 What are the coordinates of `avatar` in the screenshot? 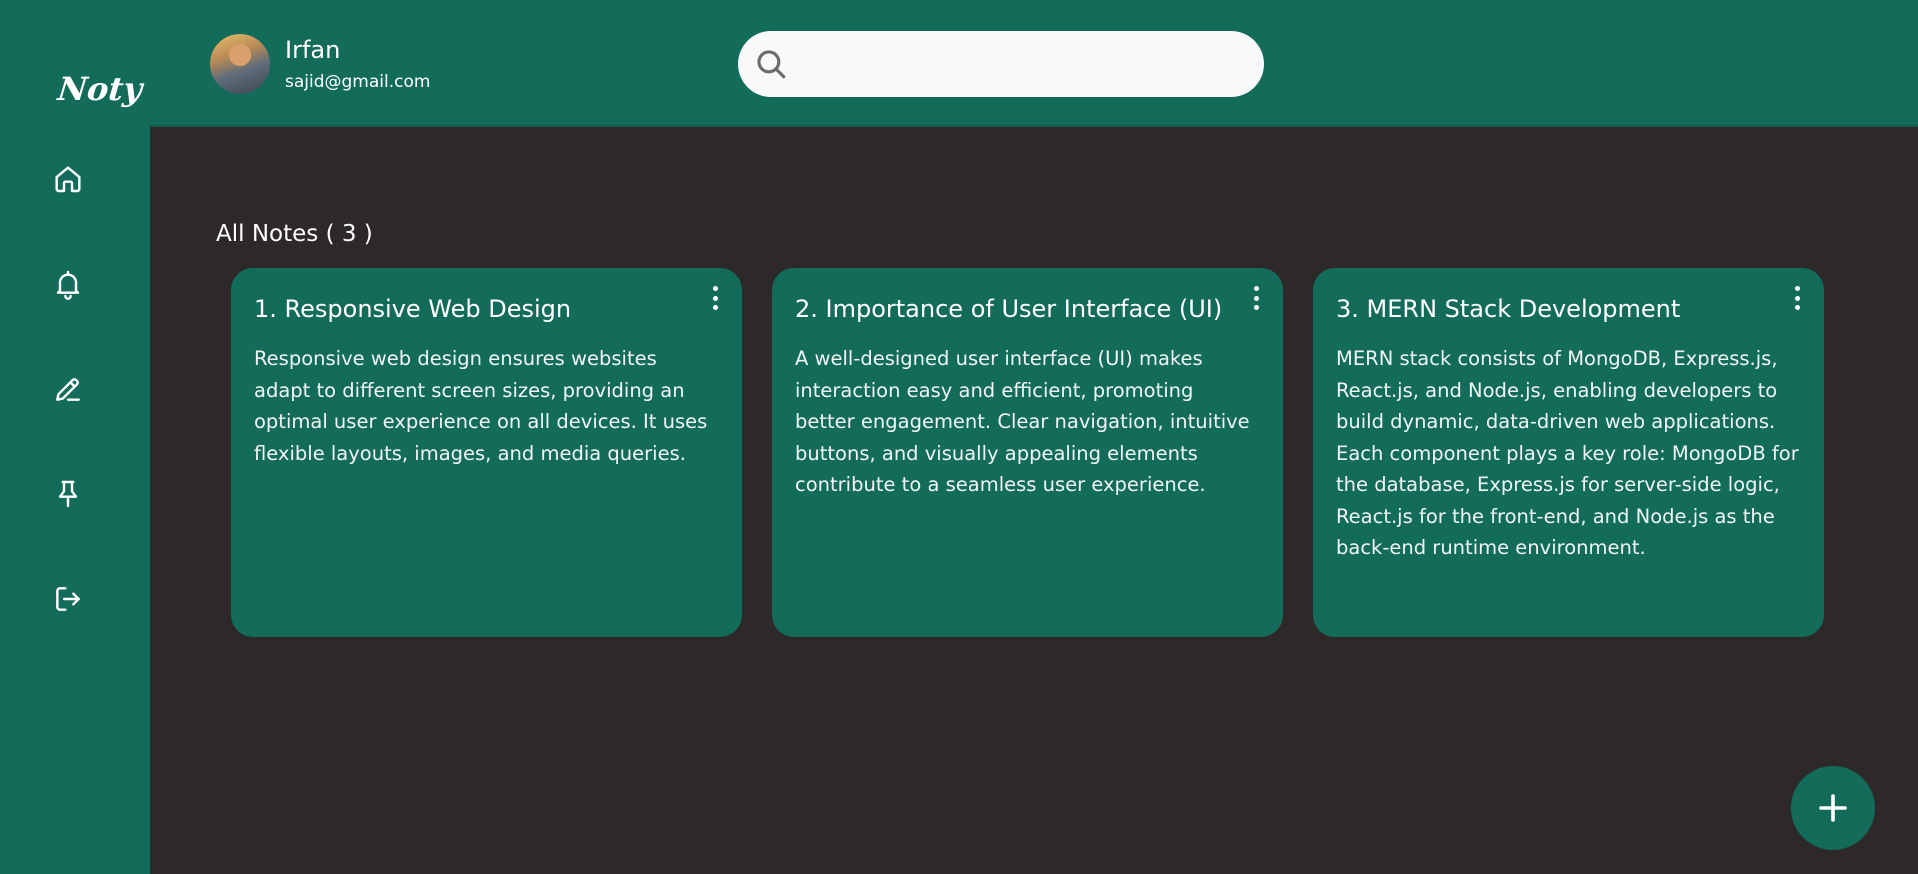 It's located at (240, 64).